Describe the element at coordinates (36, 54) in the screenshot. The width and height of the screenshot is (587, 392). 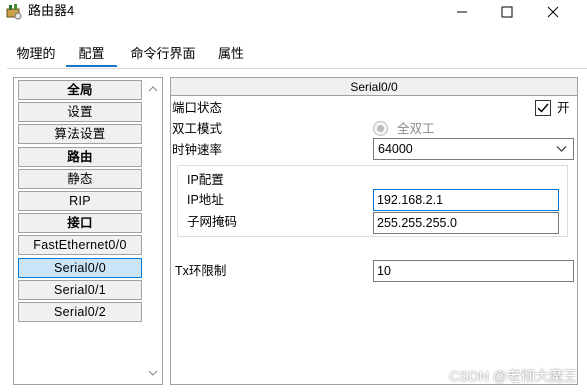
I see `tab-physical: 物理的` at that location.